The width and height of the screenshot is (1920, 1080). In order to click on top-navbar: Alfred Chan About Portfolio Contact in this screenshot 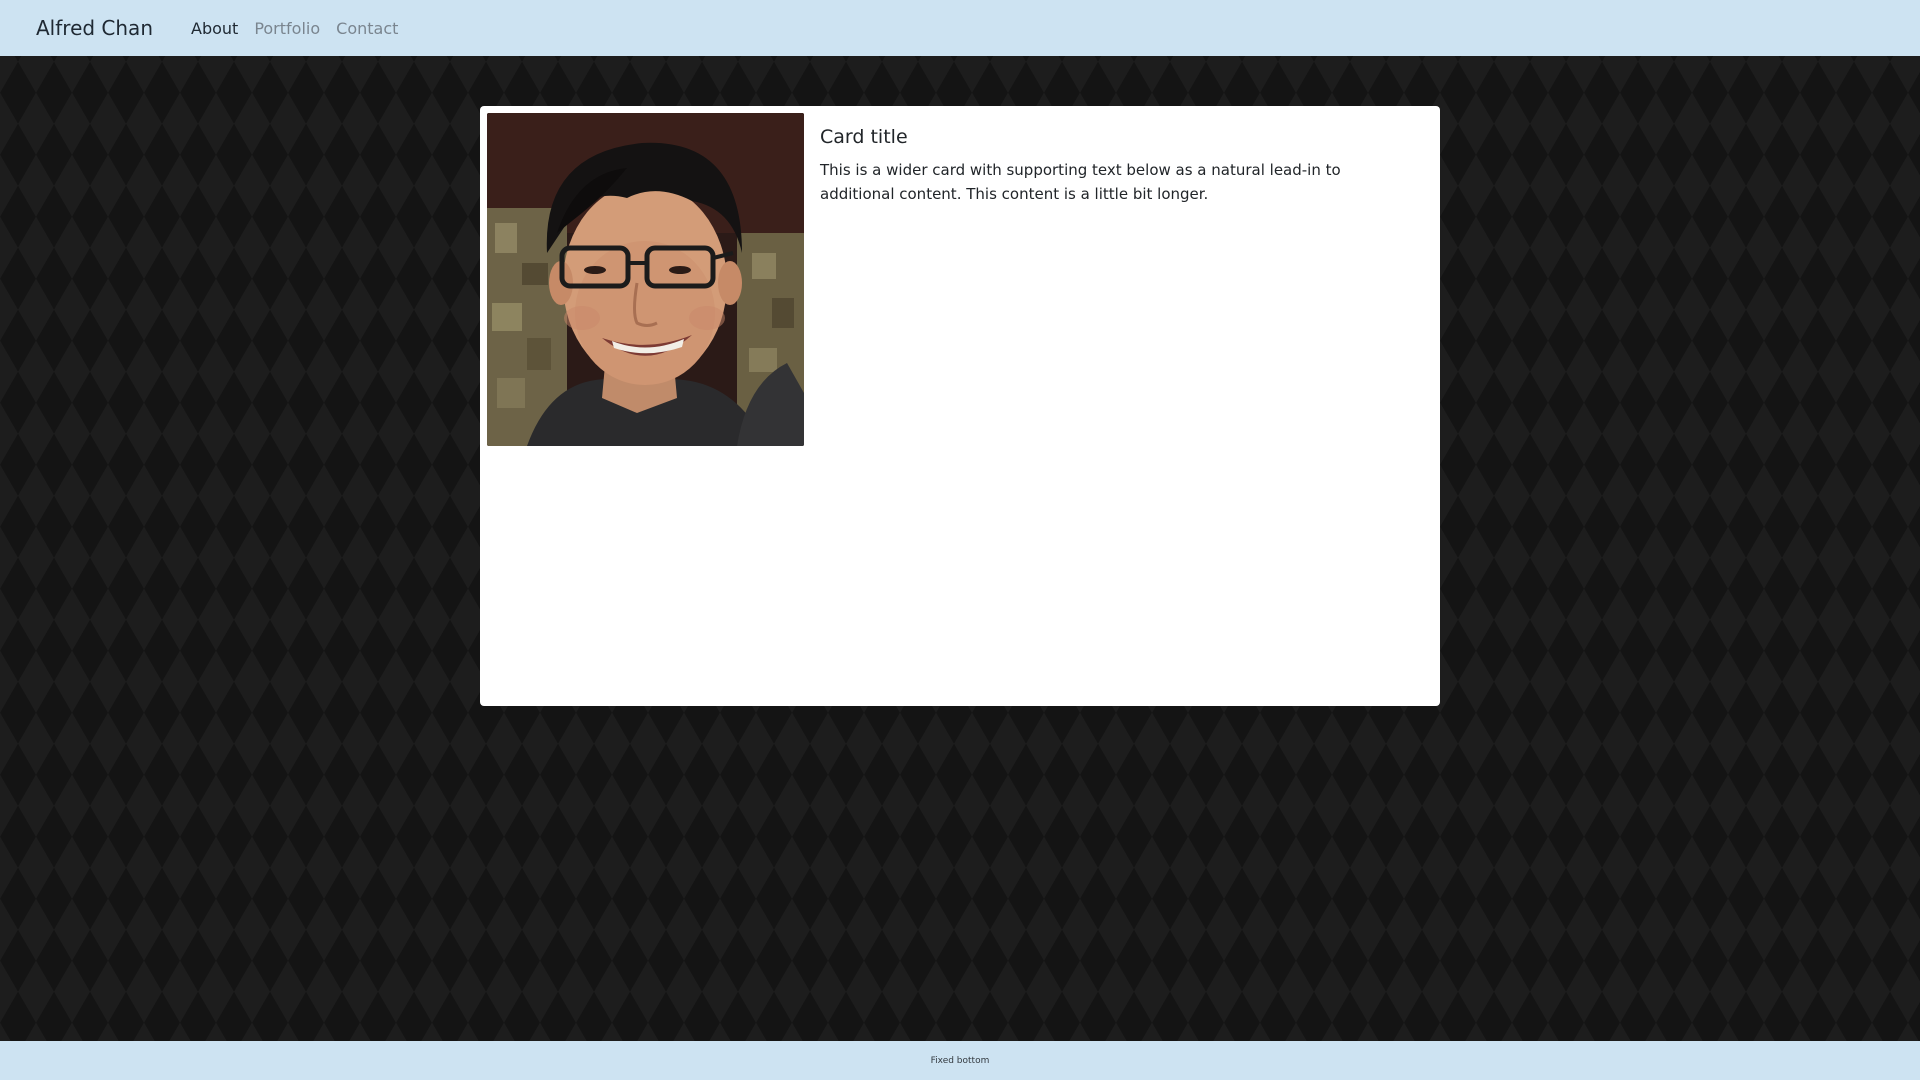, I will do `click(960, 28)`.